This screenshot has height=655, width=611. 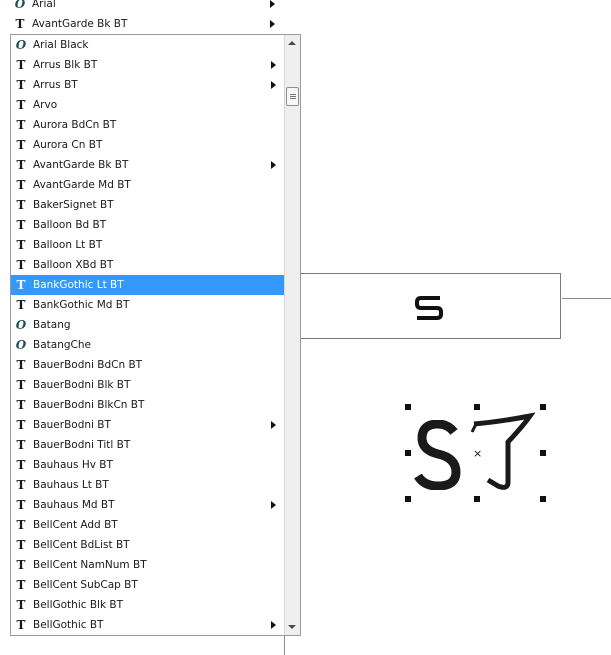 I want to click on scroll-down-arrow-icon, so click(x=292, y=627).